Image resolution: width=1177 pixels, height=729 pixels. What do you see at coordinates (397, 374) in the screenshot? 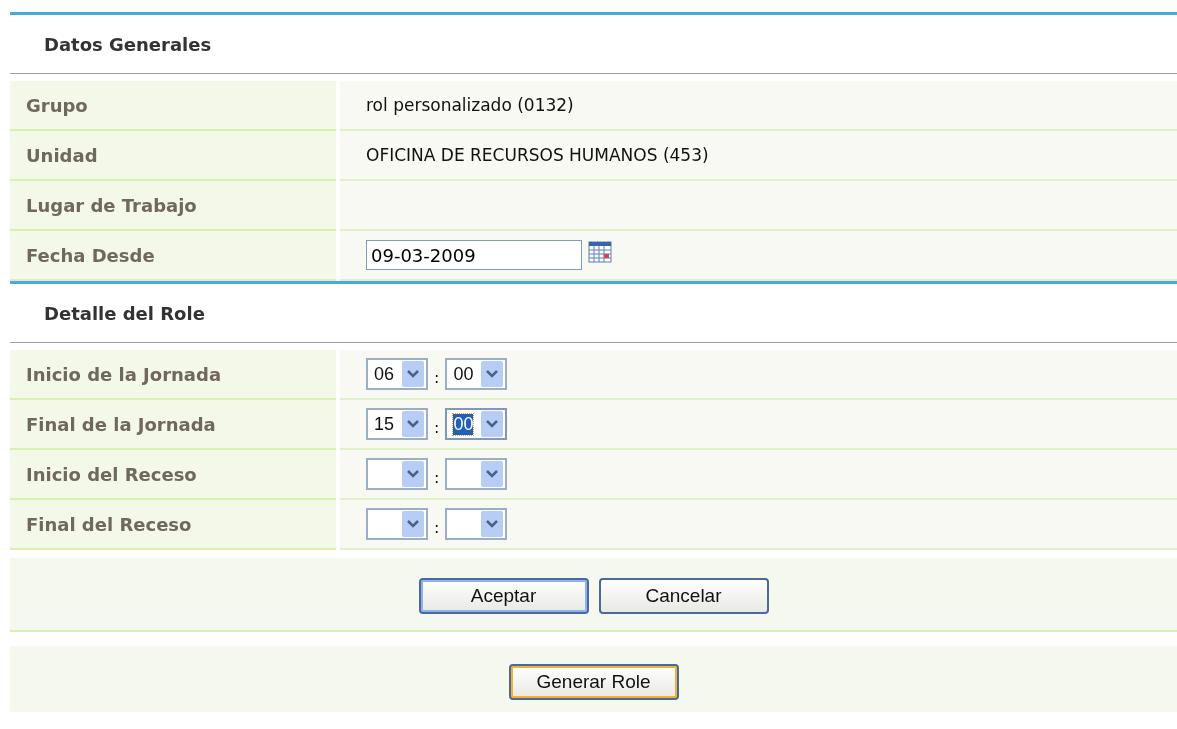
I see `hour-select: 06` at bounding box center [397, 374].